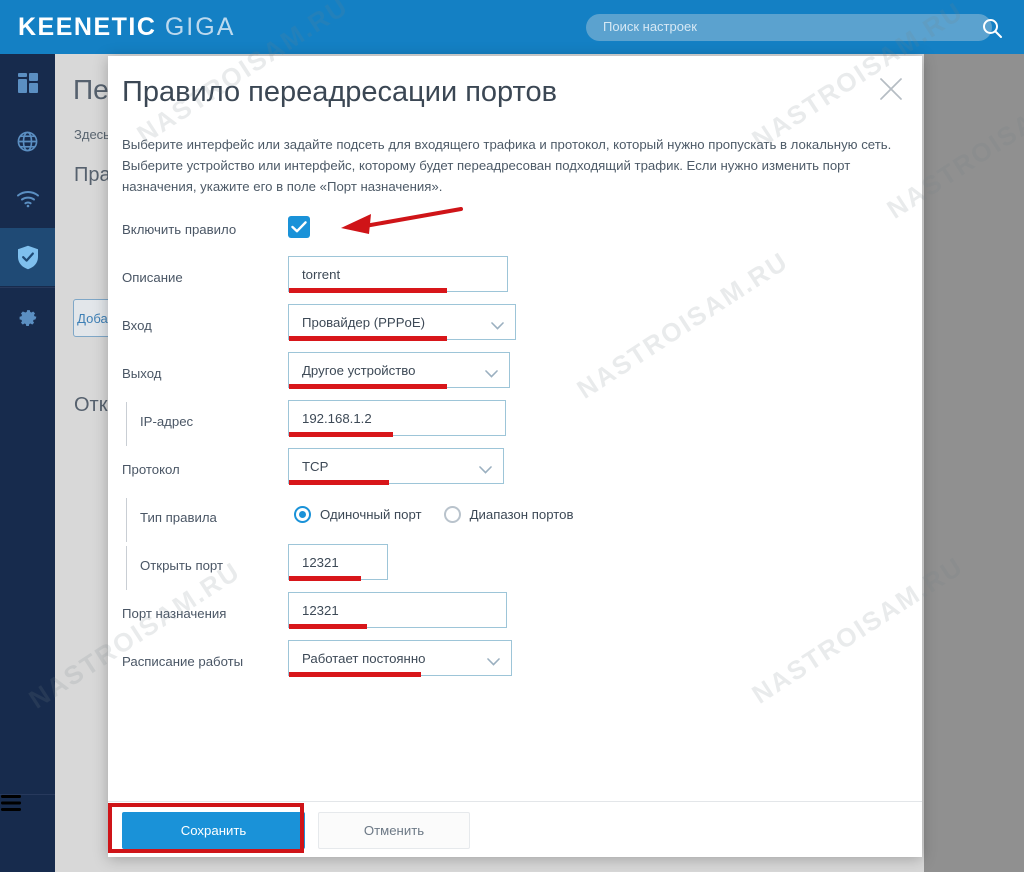  I want to click on form-row-enable-rule: Включить правило, so click(515, 232).